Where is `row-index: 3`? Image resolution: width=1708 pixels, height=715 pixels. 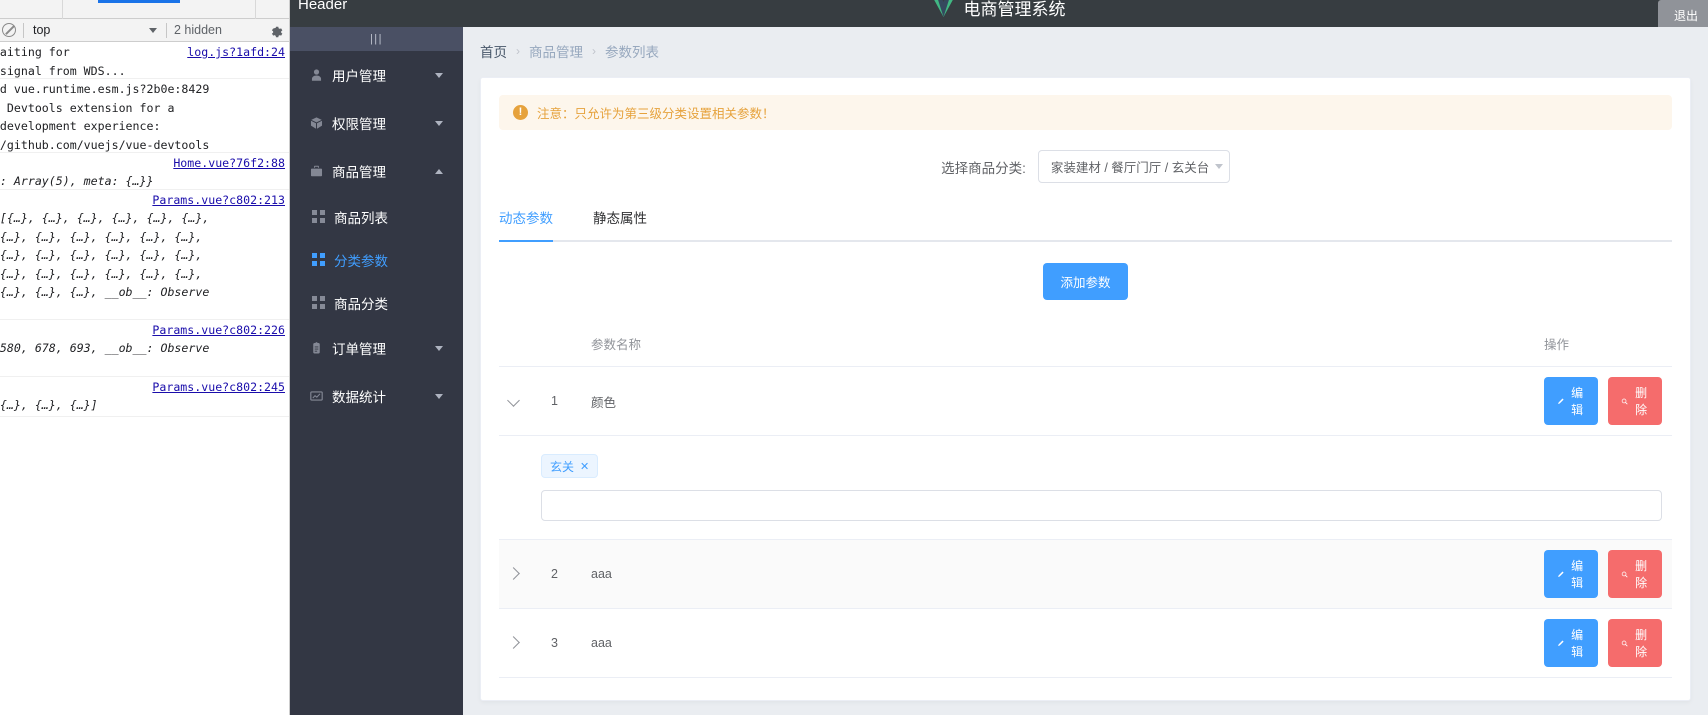 row-index: 3 is located at coordinates (561, 643).